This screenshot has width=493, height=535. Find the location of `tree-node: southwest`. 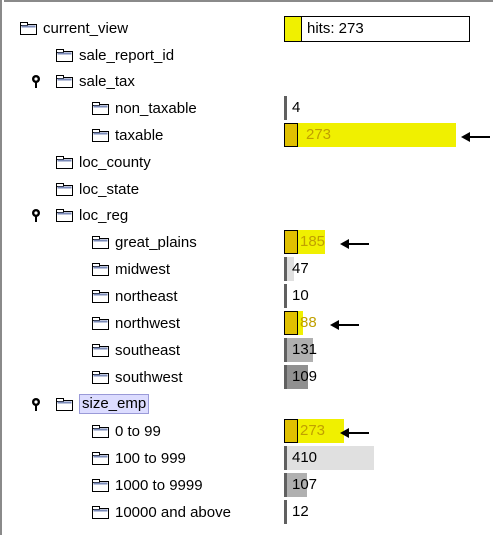

tree-node: southwest is located at coordinates (137, 377).